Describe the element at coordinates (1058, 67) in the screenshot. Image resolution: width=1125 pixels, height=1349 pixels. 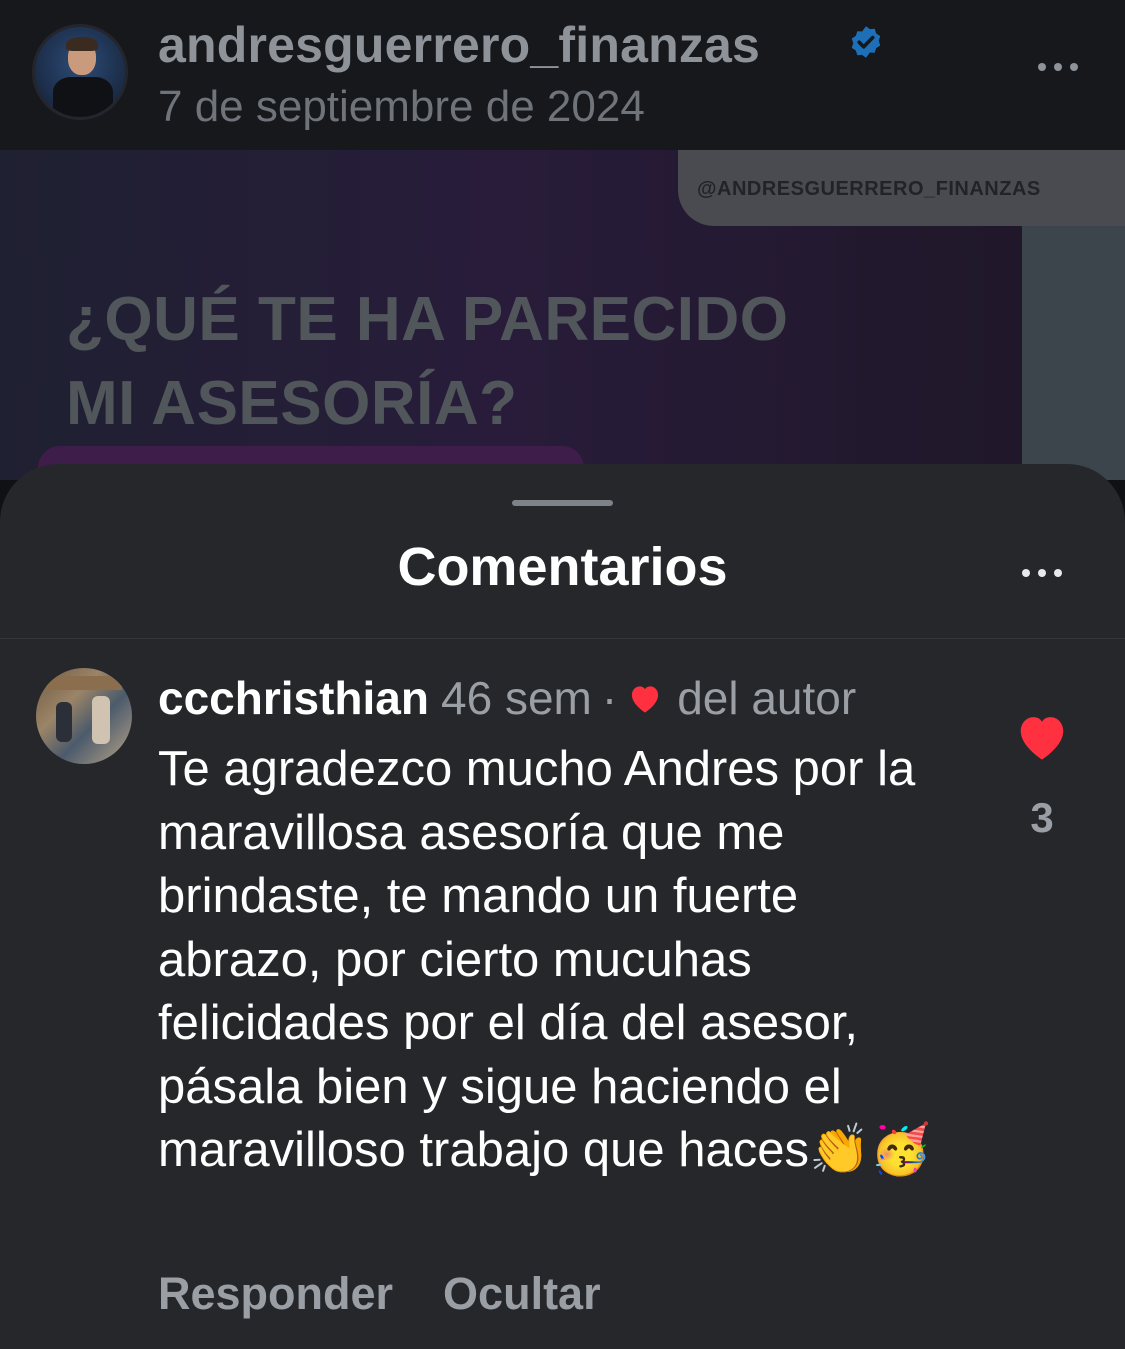
I see `post-more-options-icon` at that location.